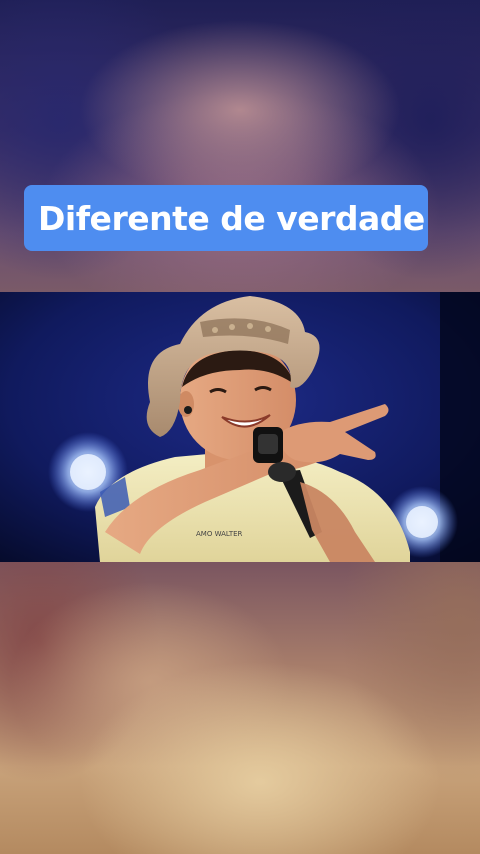 Image resolution: width=480 pixels, height=854 pixels. What do you see at coordinates (219, 534) in the screenshot?
I see `shirt-label: AMO WALTER` at bounding box center [219, 534].